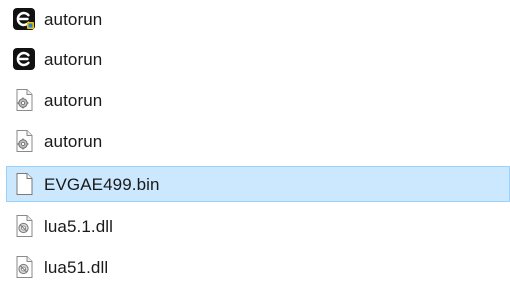  Describe the element at coordinates (79, 226) in the screenshot. I see `file-name: lua5.1.dll` at that location.